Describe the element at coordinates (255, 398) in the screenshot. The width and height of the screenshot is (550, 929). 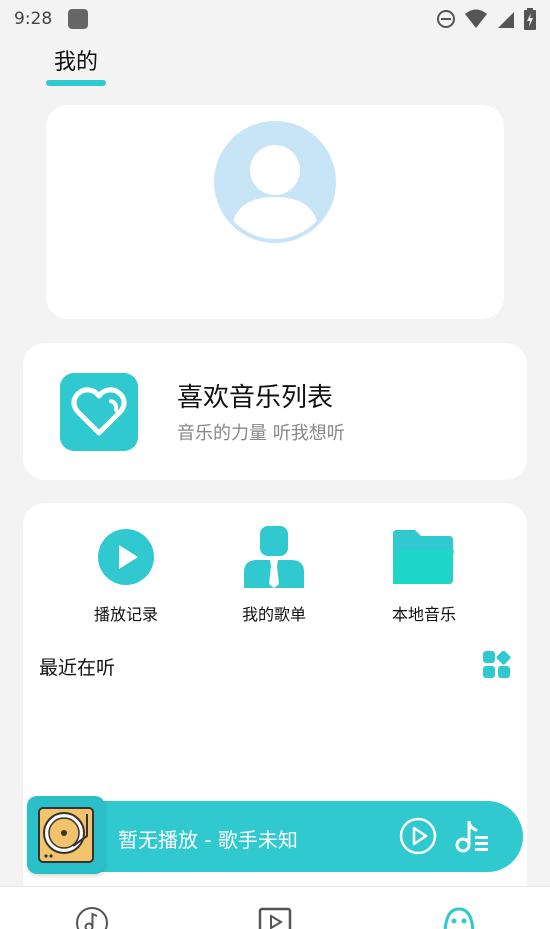
I see `favorite-title: 喜欢音乐列表` at that location.